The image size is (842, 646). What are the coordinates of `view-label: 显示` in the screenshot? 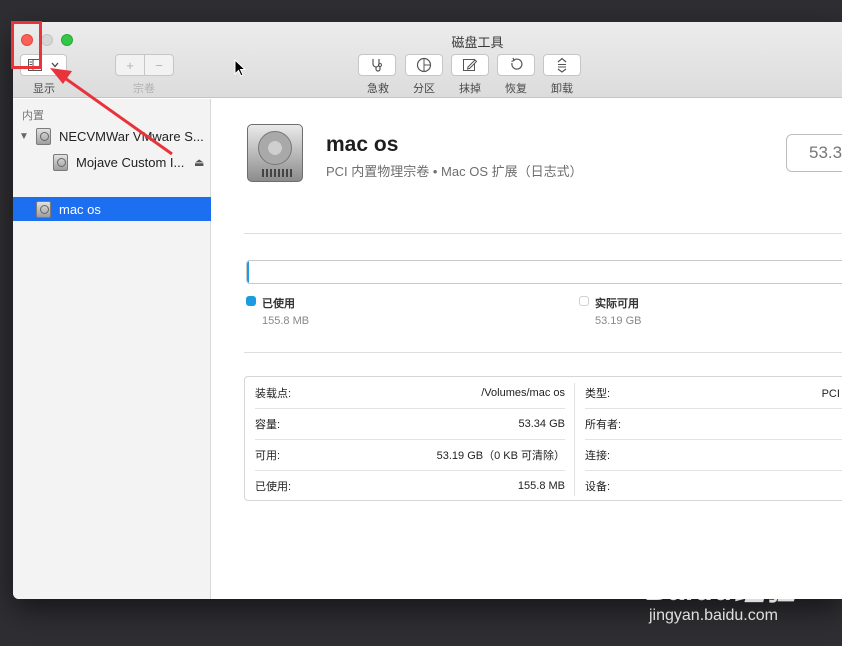 It's located at (44, 89).